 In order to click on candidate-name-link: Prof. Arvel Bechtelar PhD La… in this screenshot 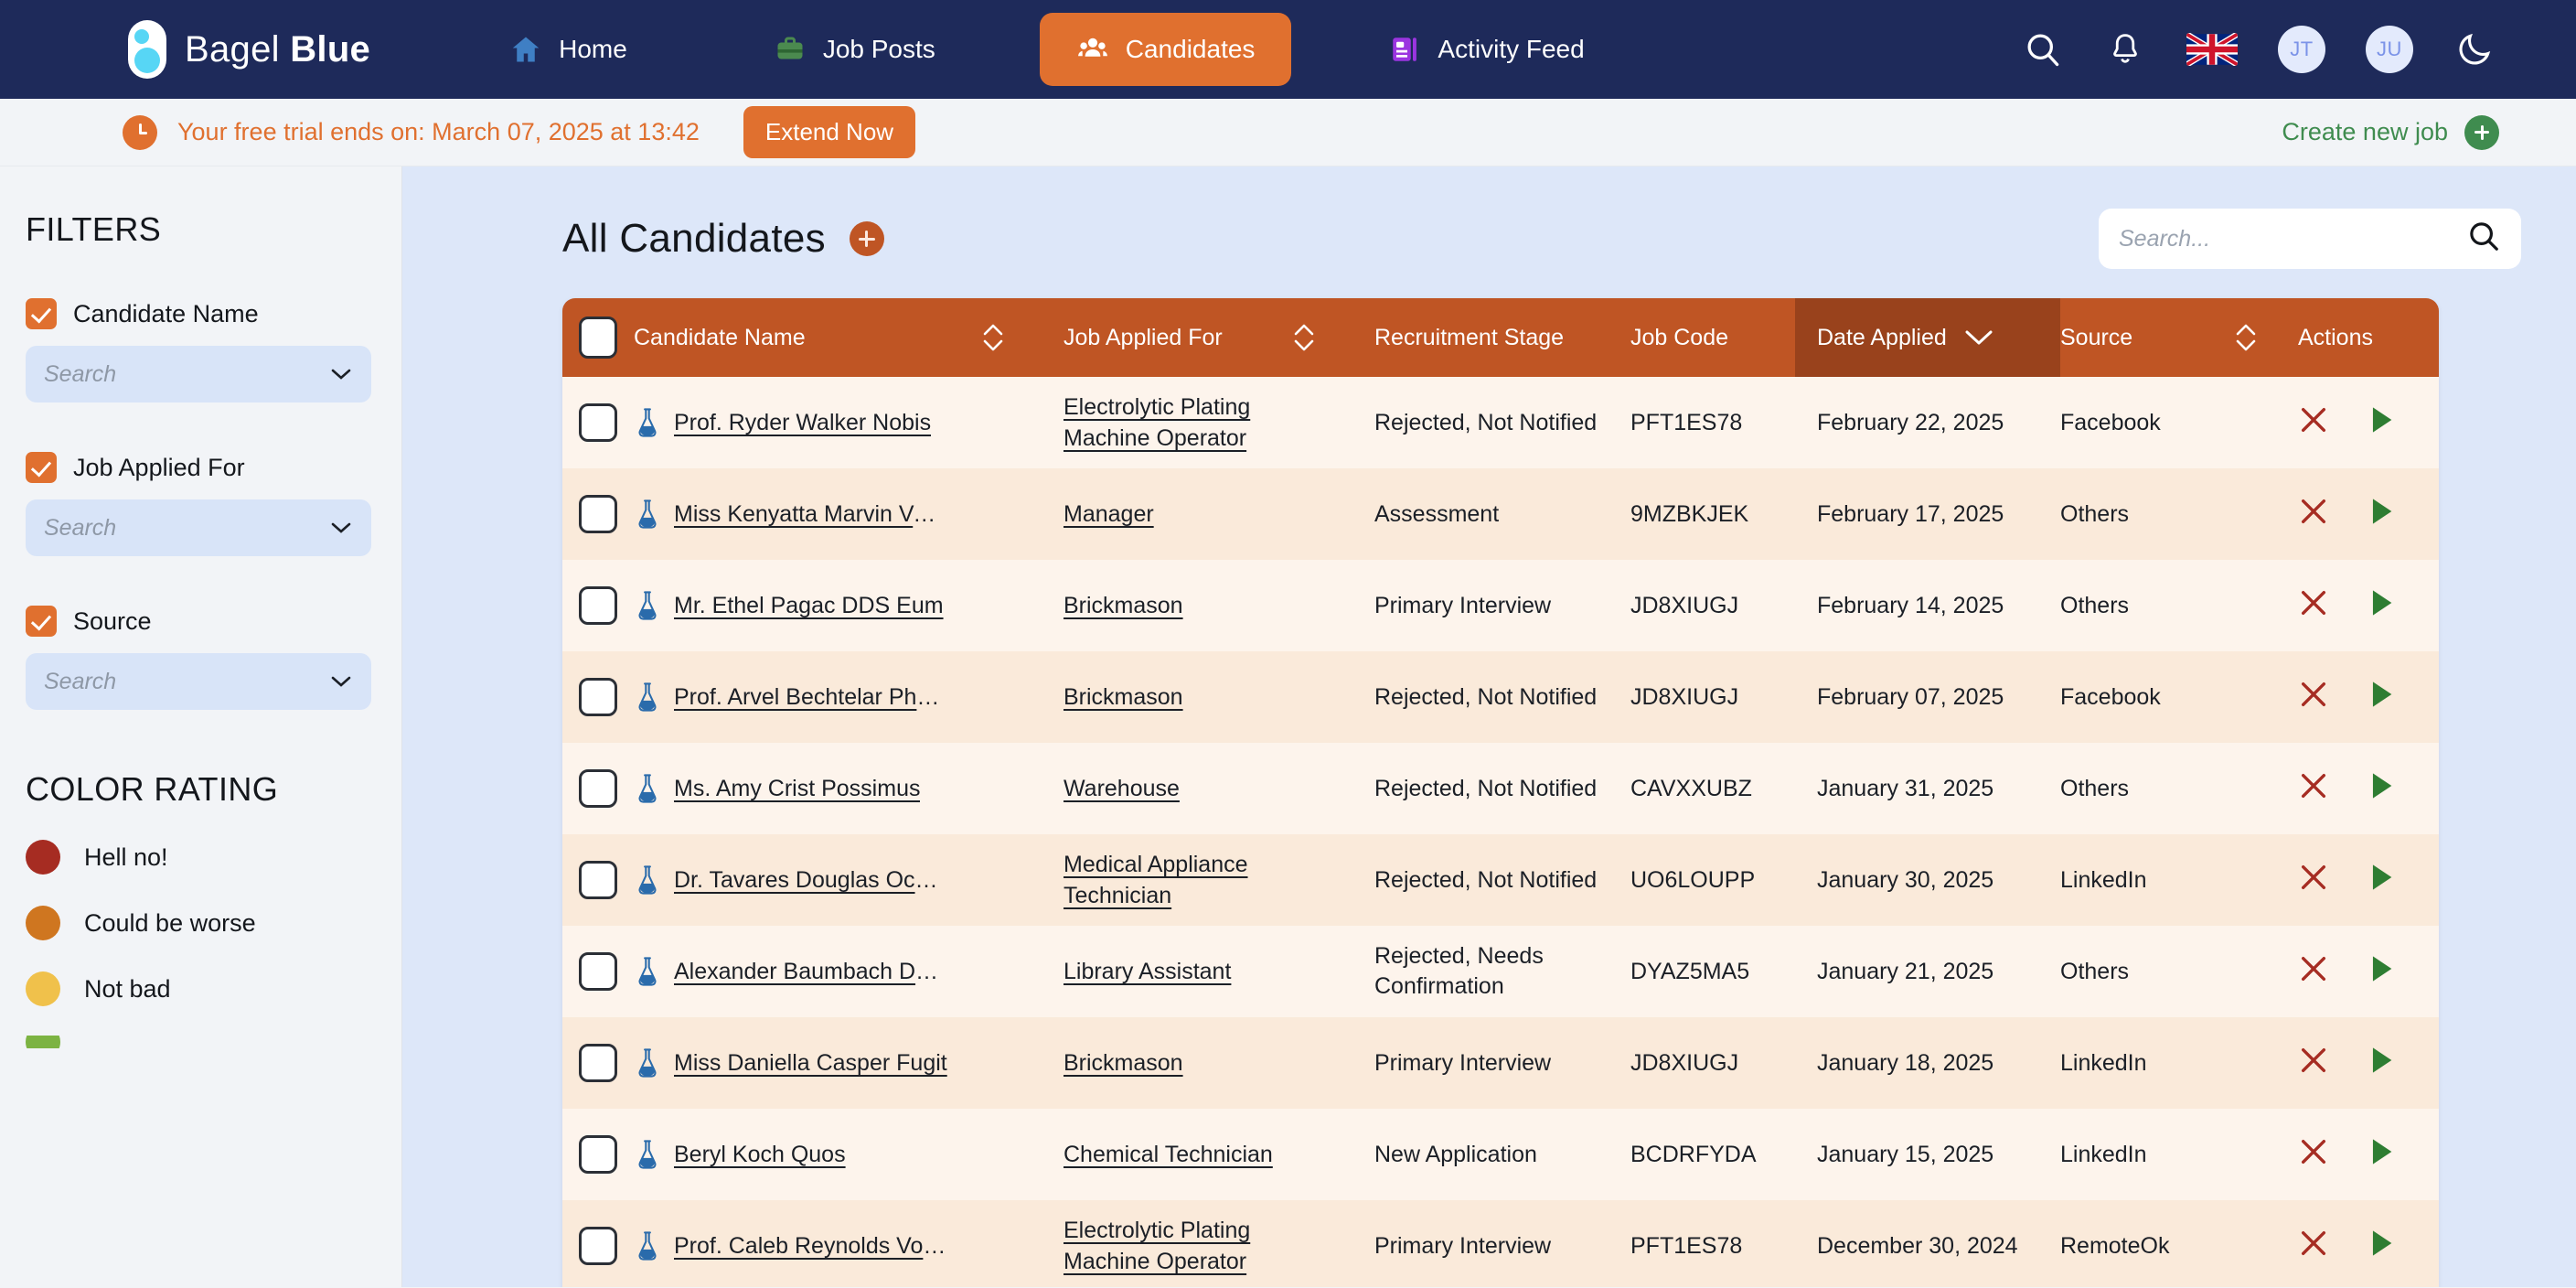, I will do `click(811, 697)`.